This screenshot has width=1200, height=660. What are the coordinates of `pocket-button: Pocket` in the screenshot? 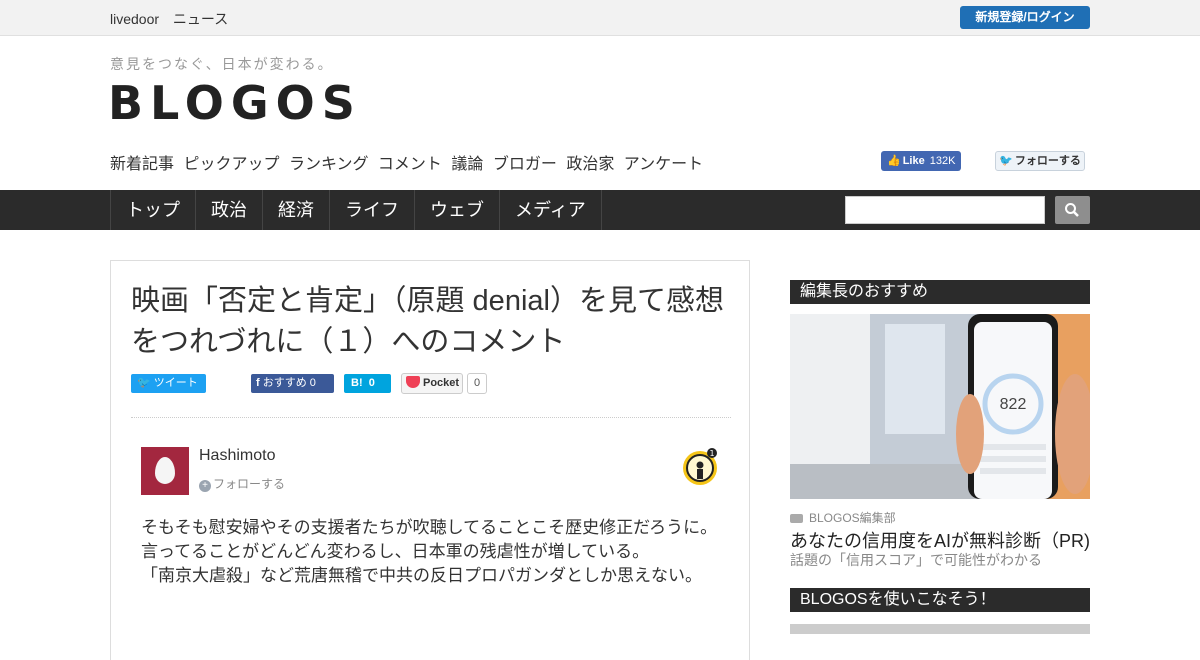 It's located at (432, 383).